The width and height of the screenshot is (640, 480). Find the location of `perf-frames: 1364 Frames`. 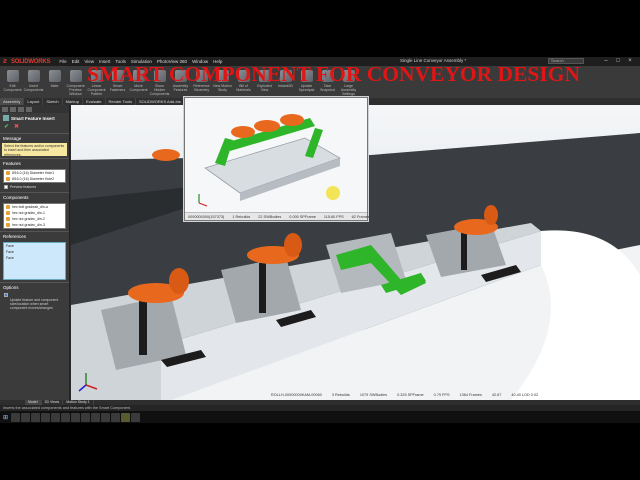

perf-frames: 1364 Frames is located at coordinates (470, 395).